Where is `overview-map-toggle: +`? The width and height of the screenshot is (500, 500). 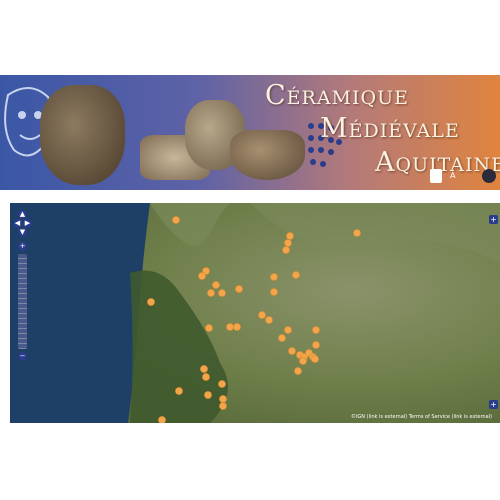
overview-map-toggle: + is located at coordinates (493, 404).